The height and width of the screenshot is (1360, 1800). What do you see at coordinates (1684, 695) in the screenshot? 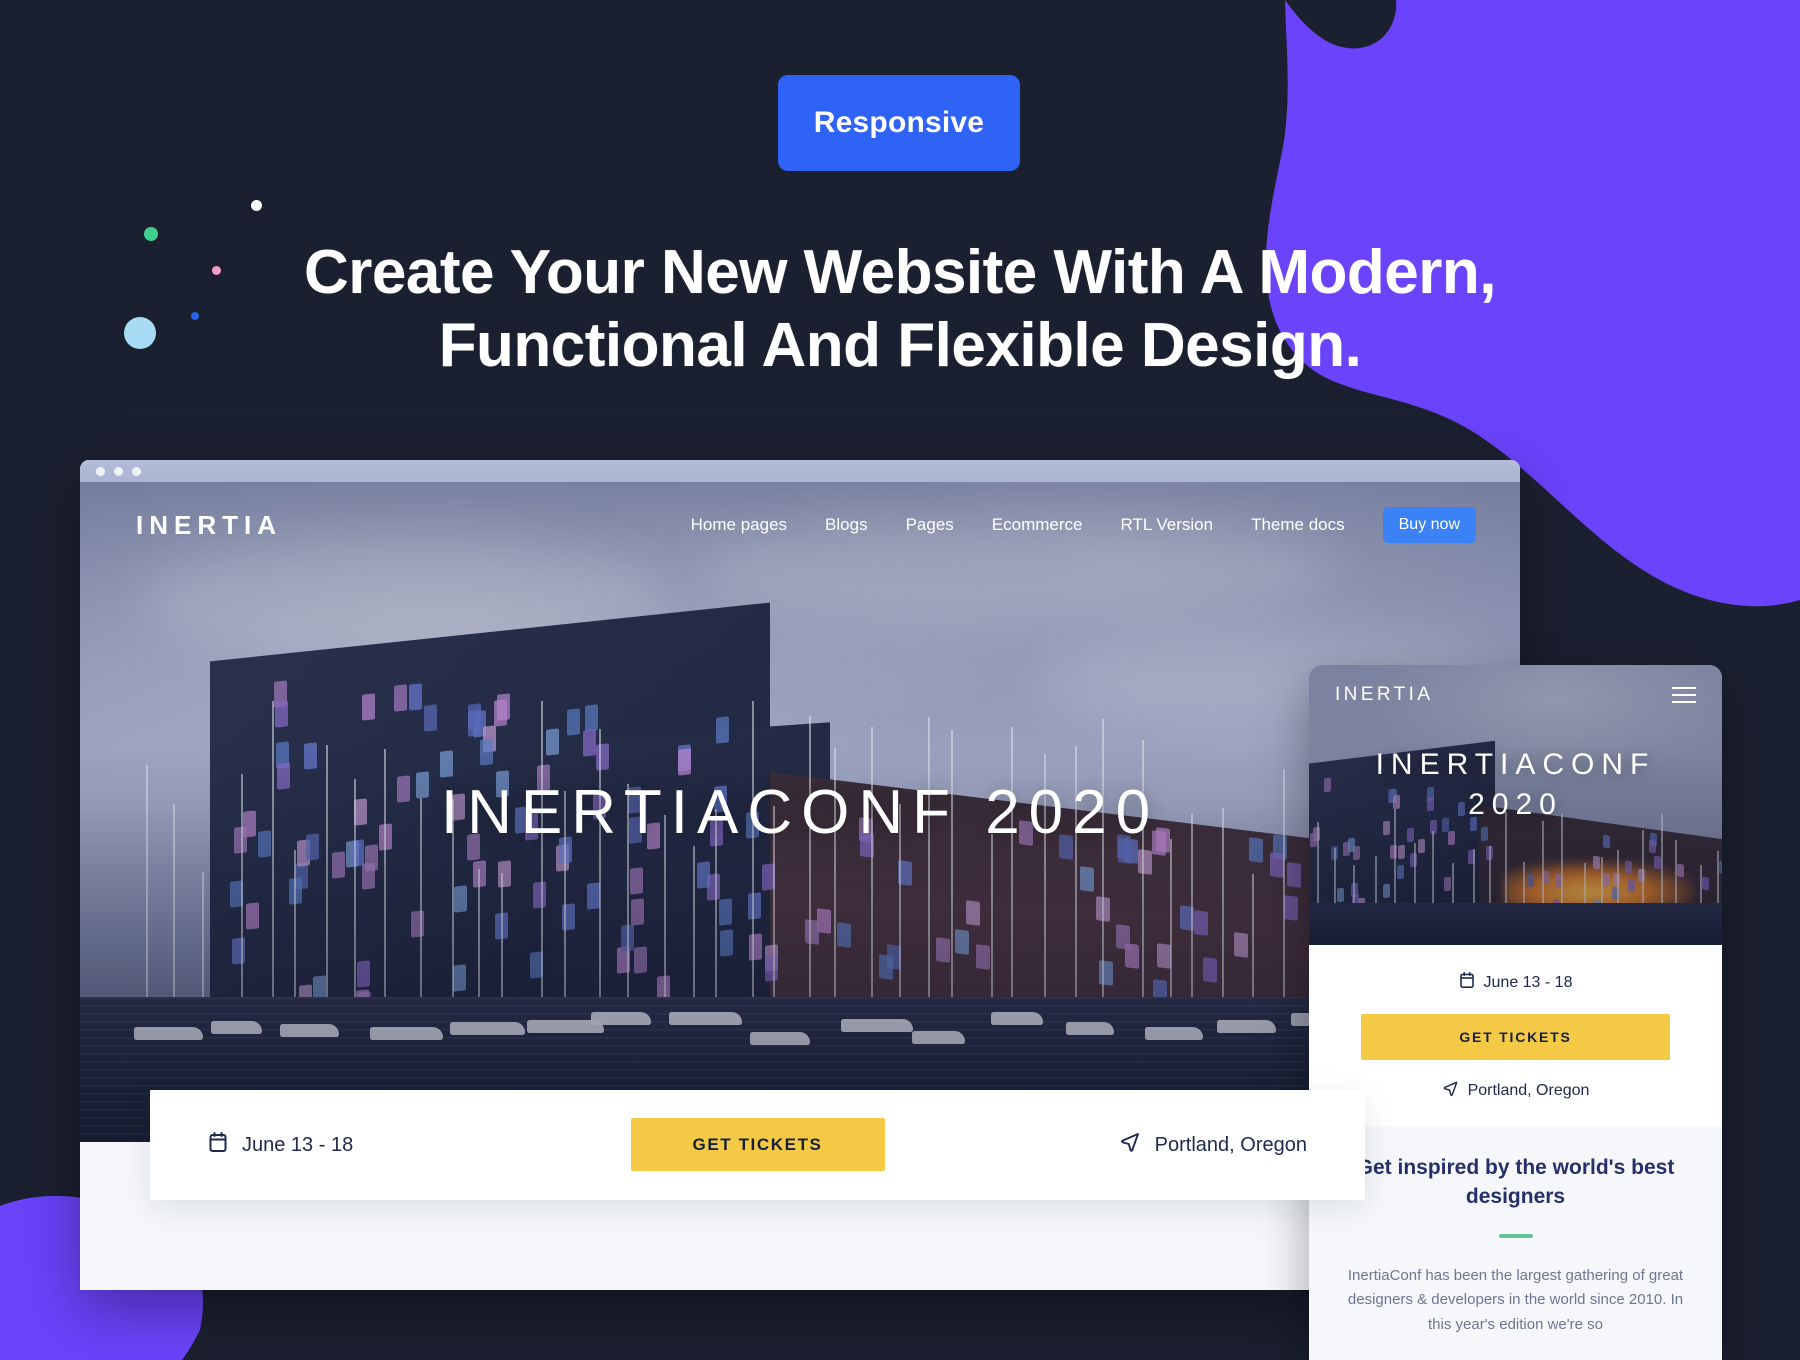
I see `hamburger-icon` at bounding box center [1684, 695].